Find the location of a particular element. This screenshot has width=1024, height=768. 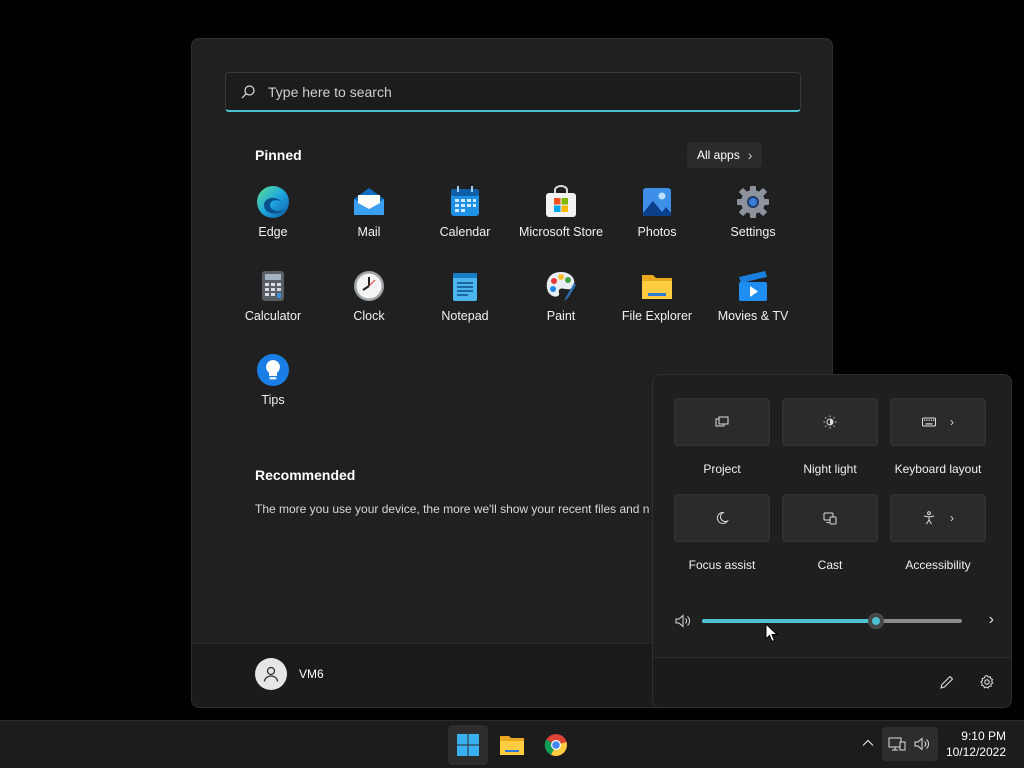

keyboard-layout-button: › is located at coordinates (938, 422).